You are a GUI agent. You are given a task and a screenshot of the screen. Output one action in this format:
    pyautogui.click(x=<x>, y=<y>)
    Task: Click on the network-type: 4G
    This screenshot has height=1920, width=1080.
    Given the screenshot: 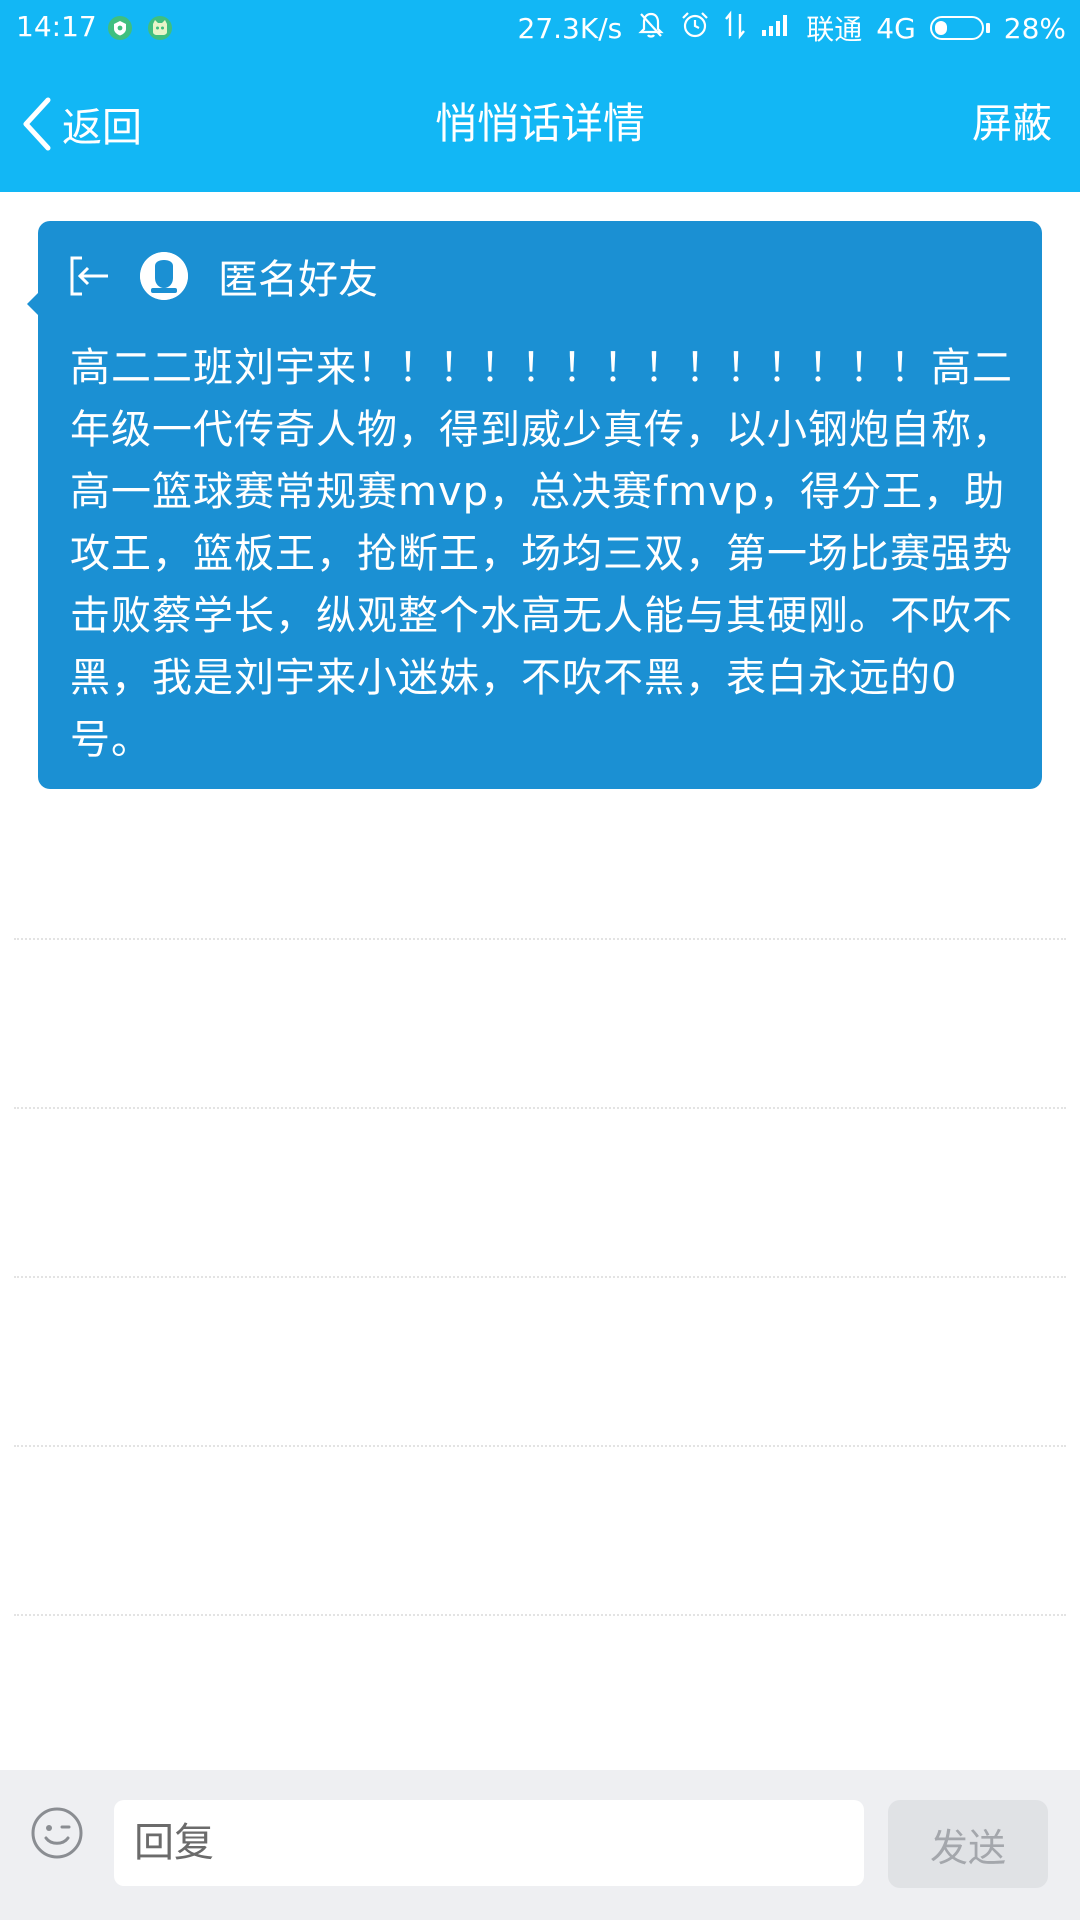 What is the action you would take?
    pyautogui.click(x=896, y=28)
    